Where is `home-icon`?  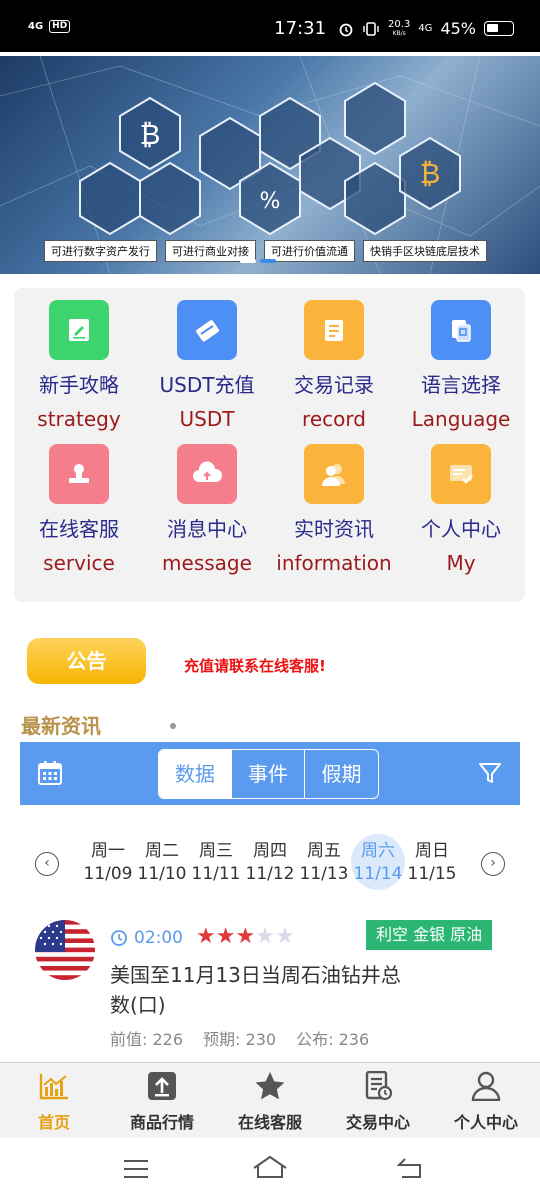 home-icon is located at coordinates (270, 1167).